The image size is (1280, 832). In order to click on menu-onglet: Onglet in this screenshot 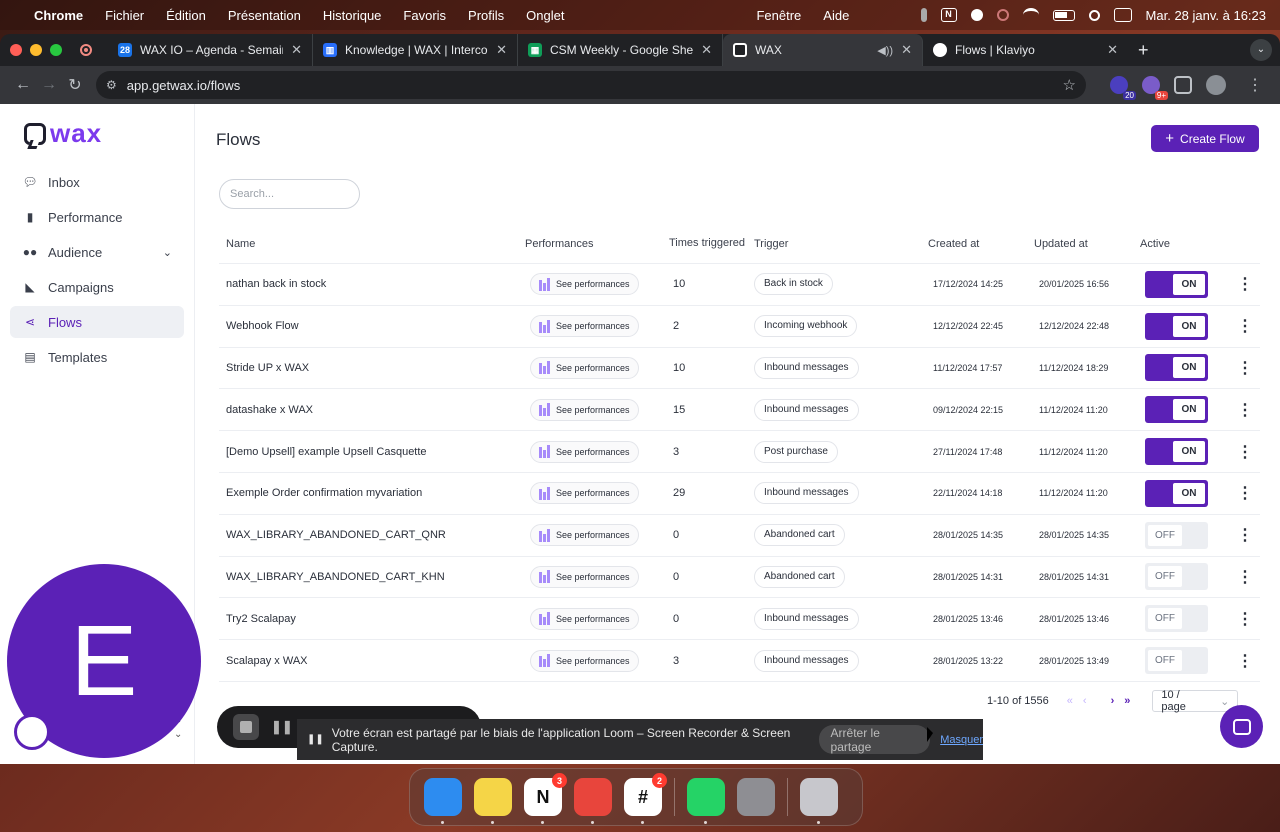, I will do `click(545, 15)`.